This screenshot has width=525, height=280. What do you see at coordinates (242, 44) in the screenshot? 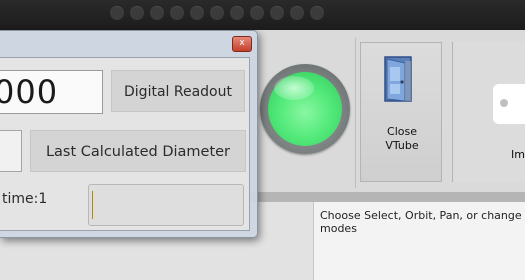
I see `close-icon: x` at bounding box center [242, 44].